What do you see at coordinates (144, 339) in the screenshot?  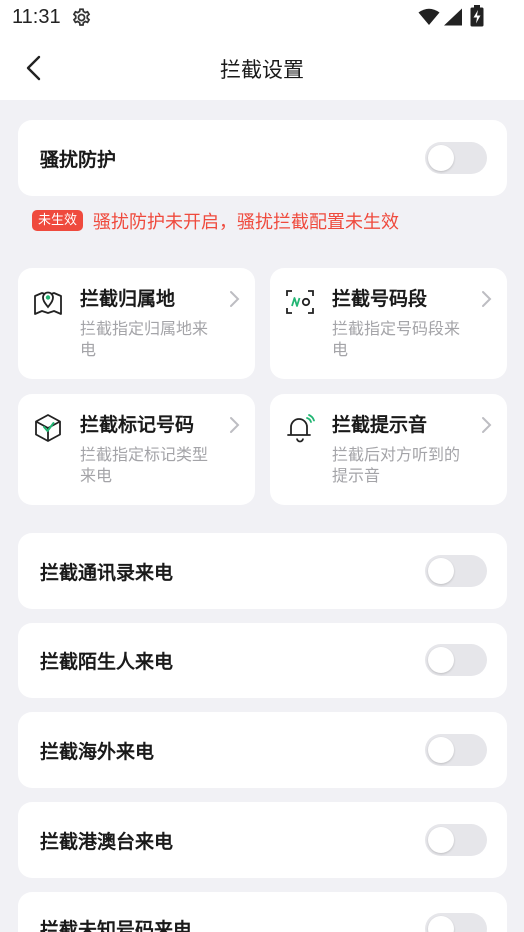 I see `grid-card-subtitle: 拦截指定归属地来电` at bounding box center [144, 339].